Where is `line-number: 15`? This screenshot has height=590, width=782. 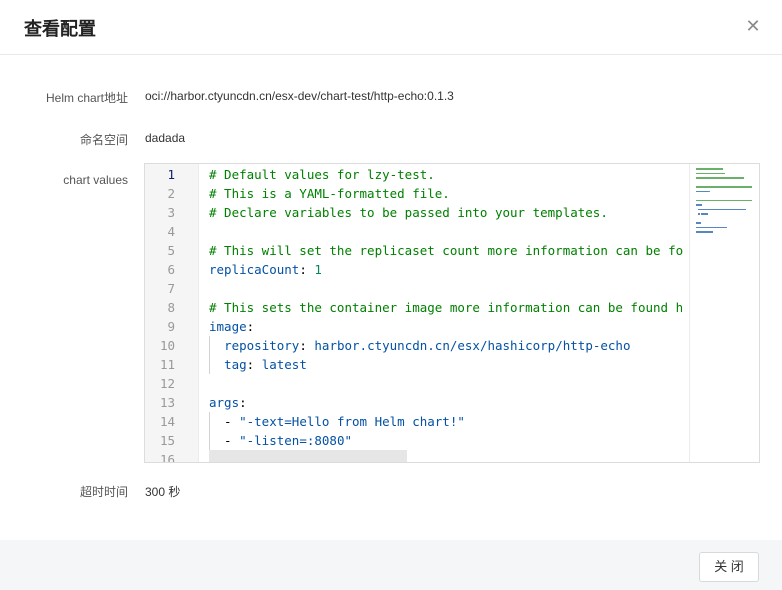 line-number: 15 is located at coordinates (167, 440).